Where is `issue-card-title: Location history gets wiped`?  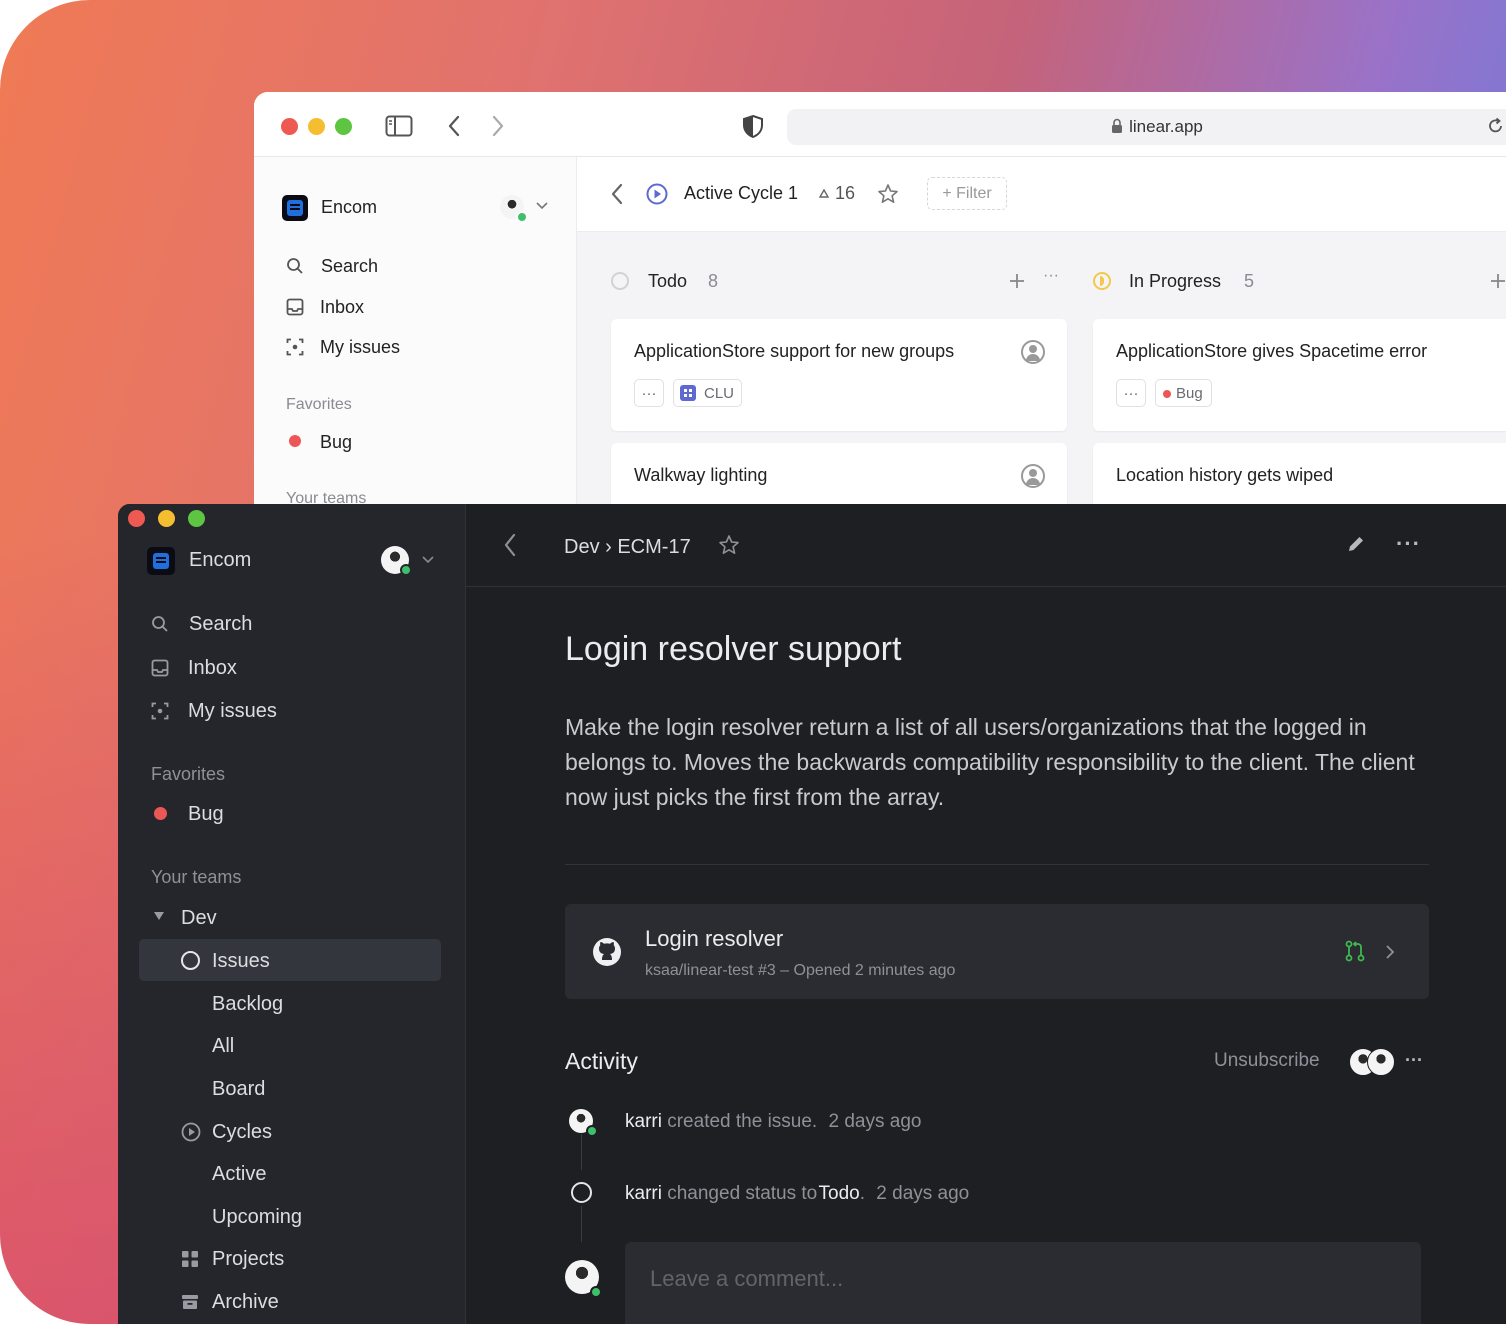
issue-card-title: Location history gets wiped is located at coordinates (1225, 475).